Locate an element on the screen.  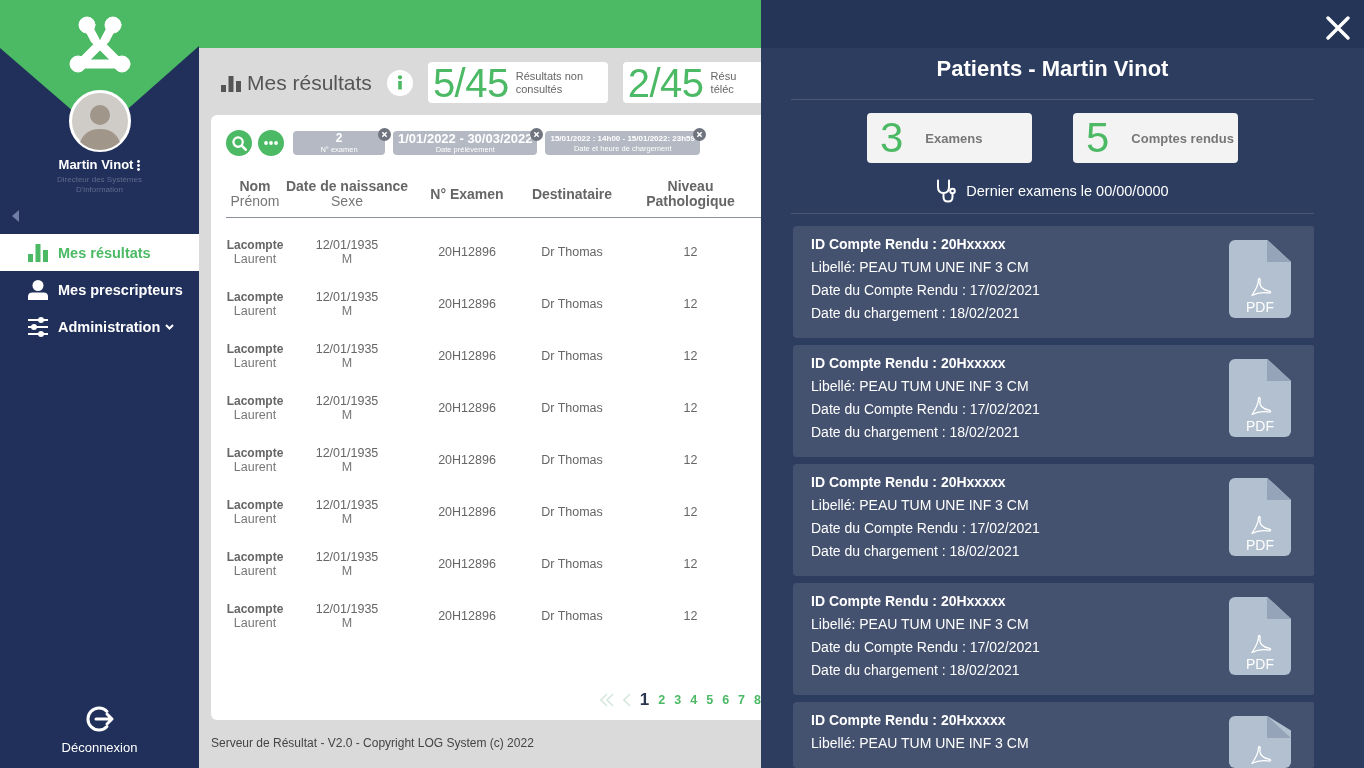
close-icon is located at coordinates (1338, 28).